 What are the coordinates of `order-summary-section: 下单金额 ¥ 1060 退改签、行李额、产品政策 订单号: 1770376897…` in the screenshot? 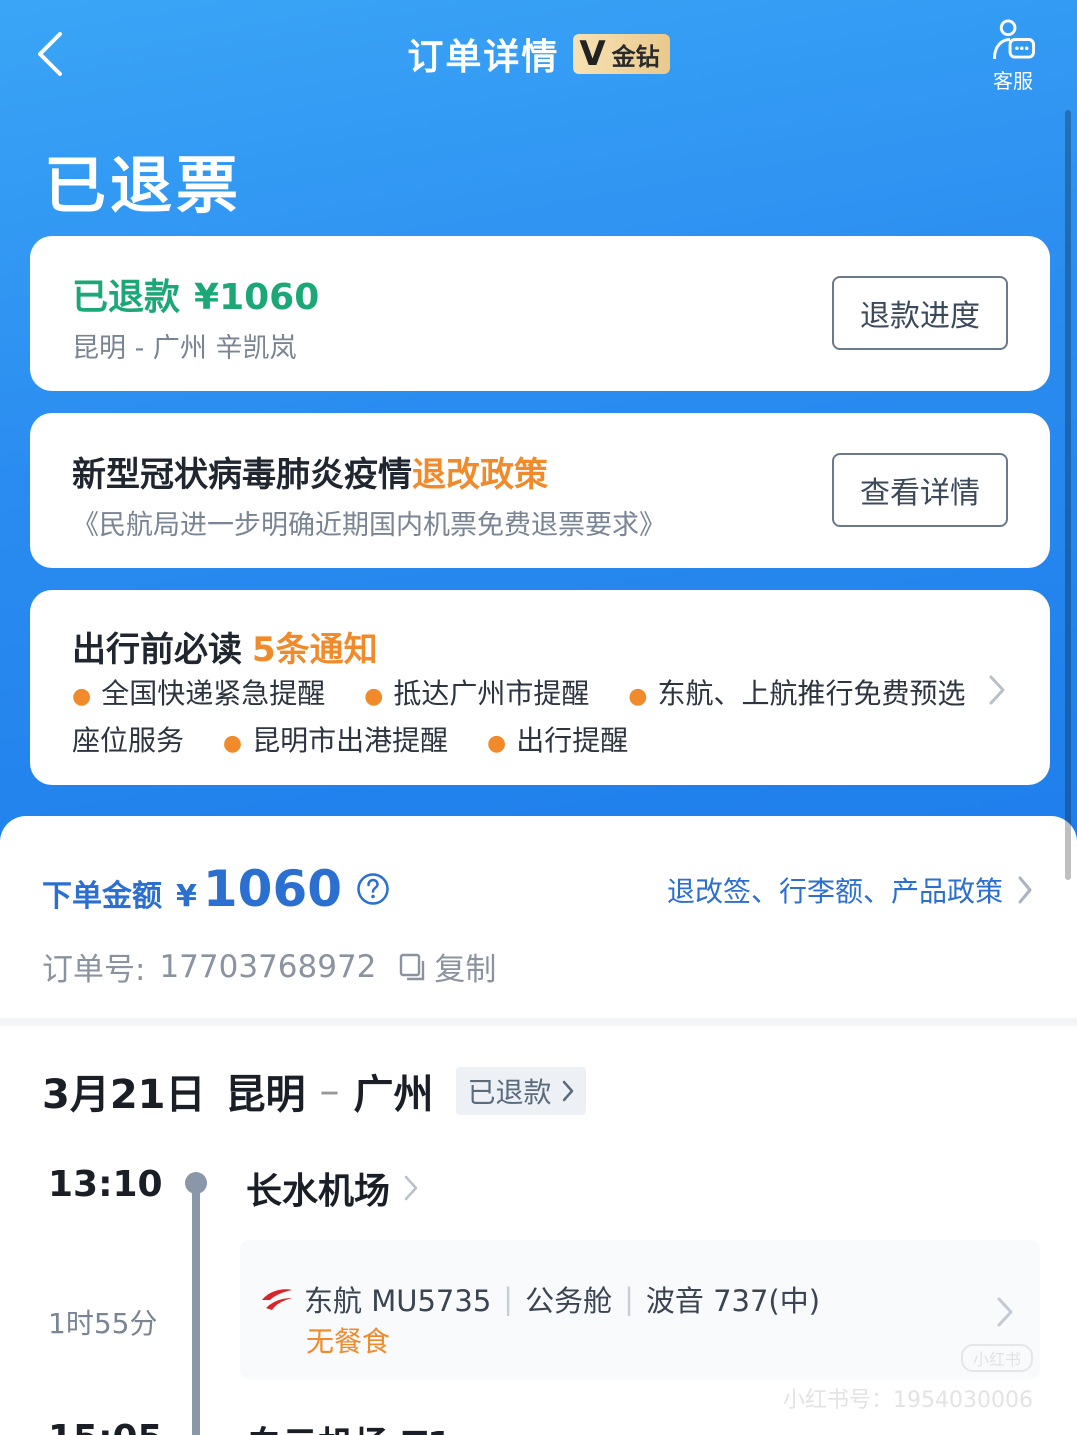 It's located at (538, 921).